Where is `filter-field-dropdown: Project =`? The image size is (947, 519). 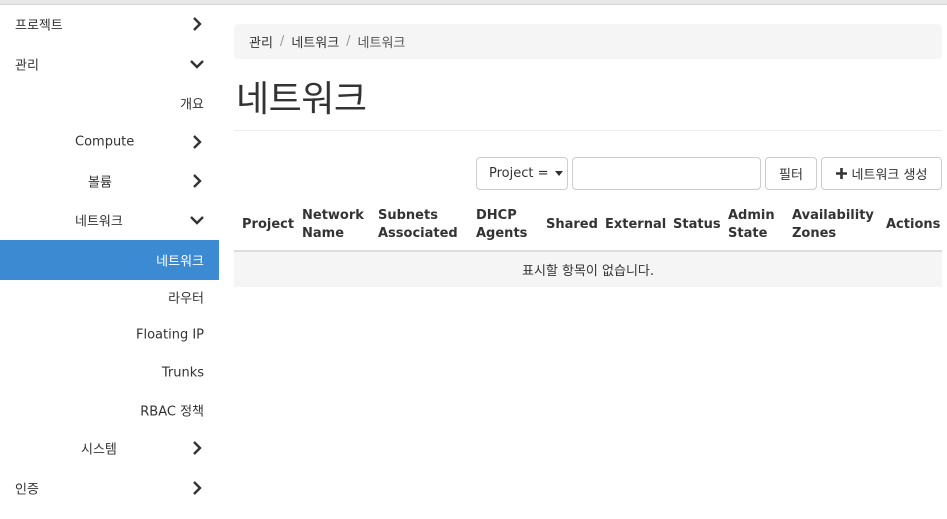
filter-field-dropdown: Project = is located at coordinates (522, 173).